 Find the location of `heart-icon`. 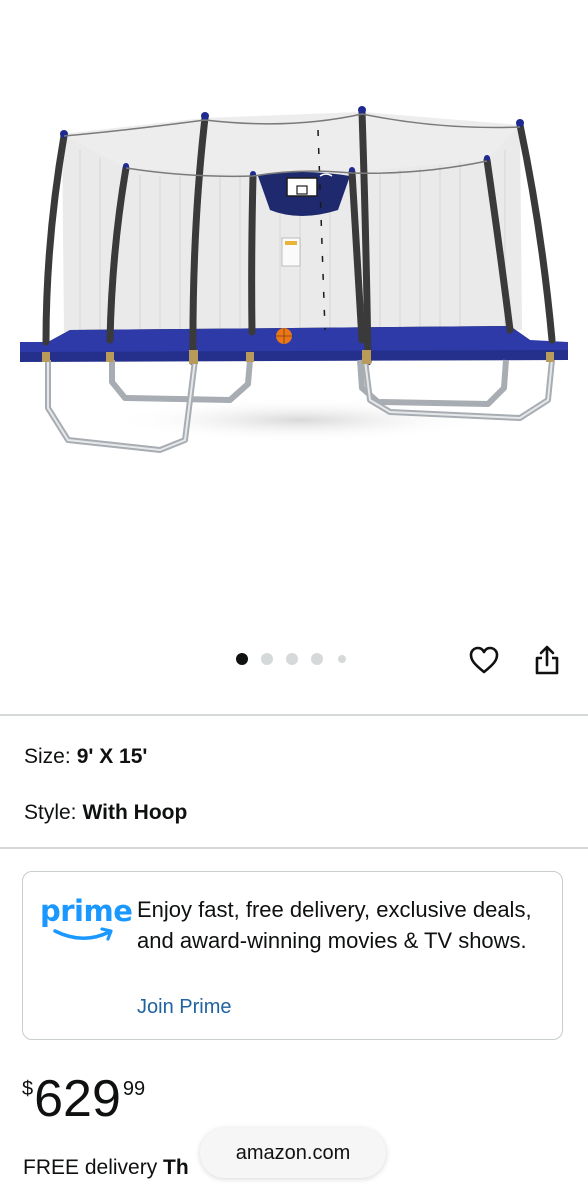

heart-icon is located at coordinates (484, 660).